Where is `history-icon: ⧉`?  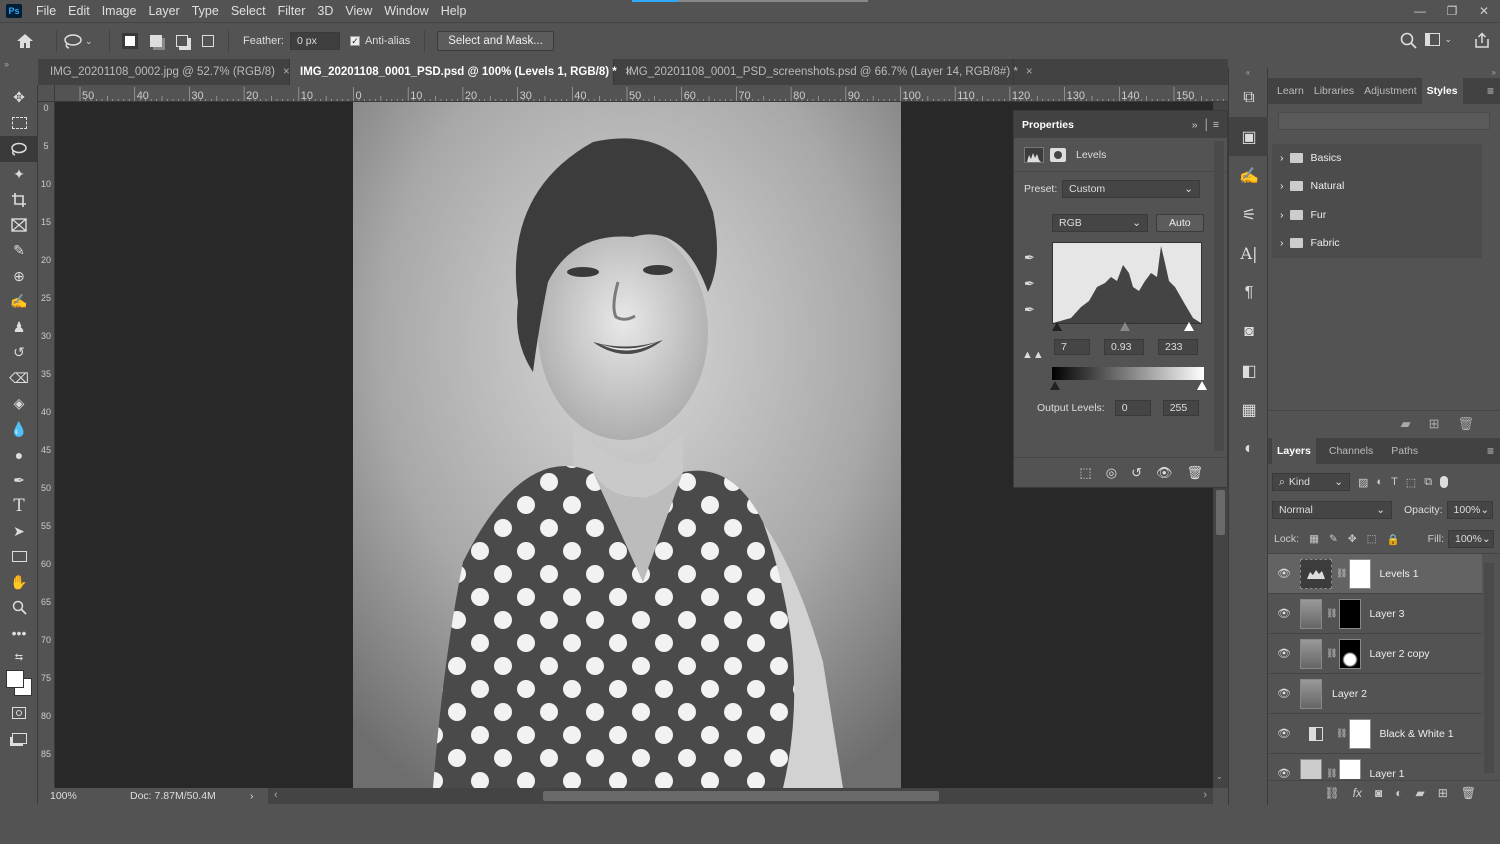 history-icon: ⧉ is located at coordinates (1249, 97).